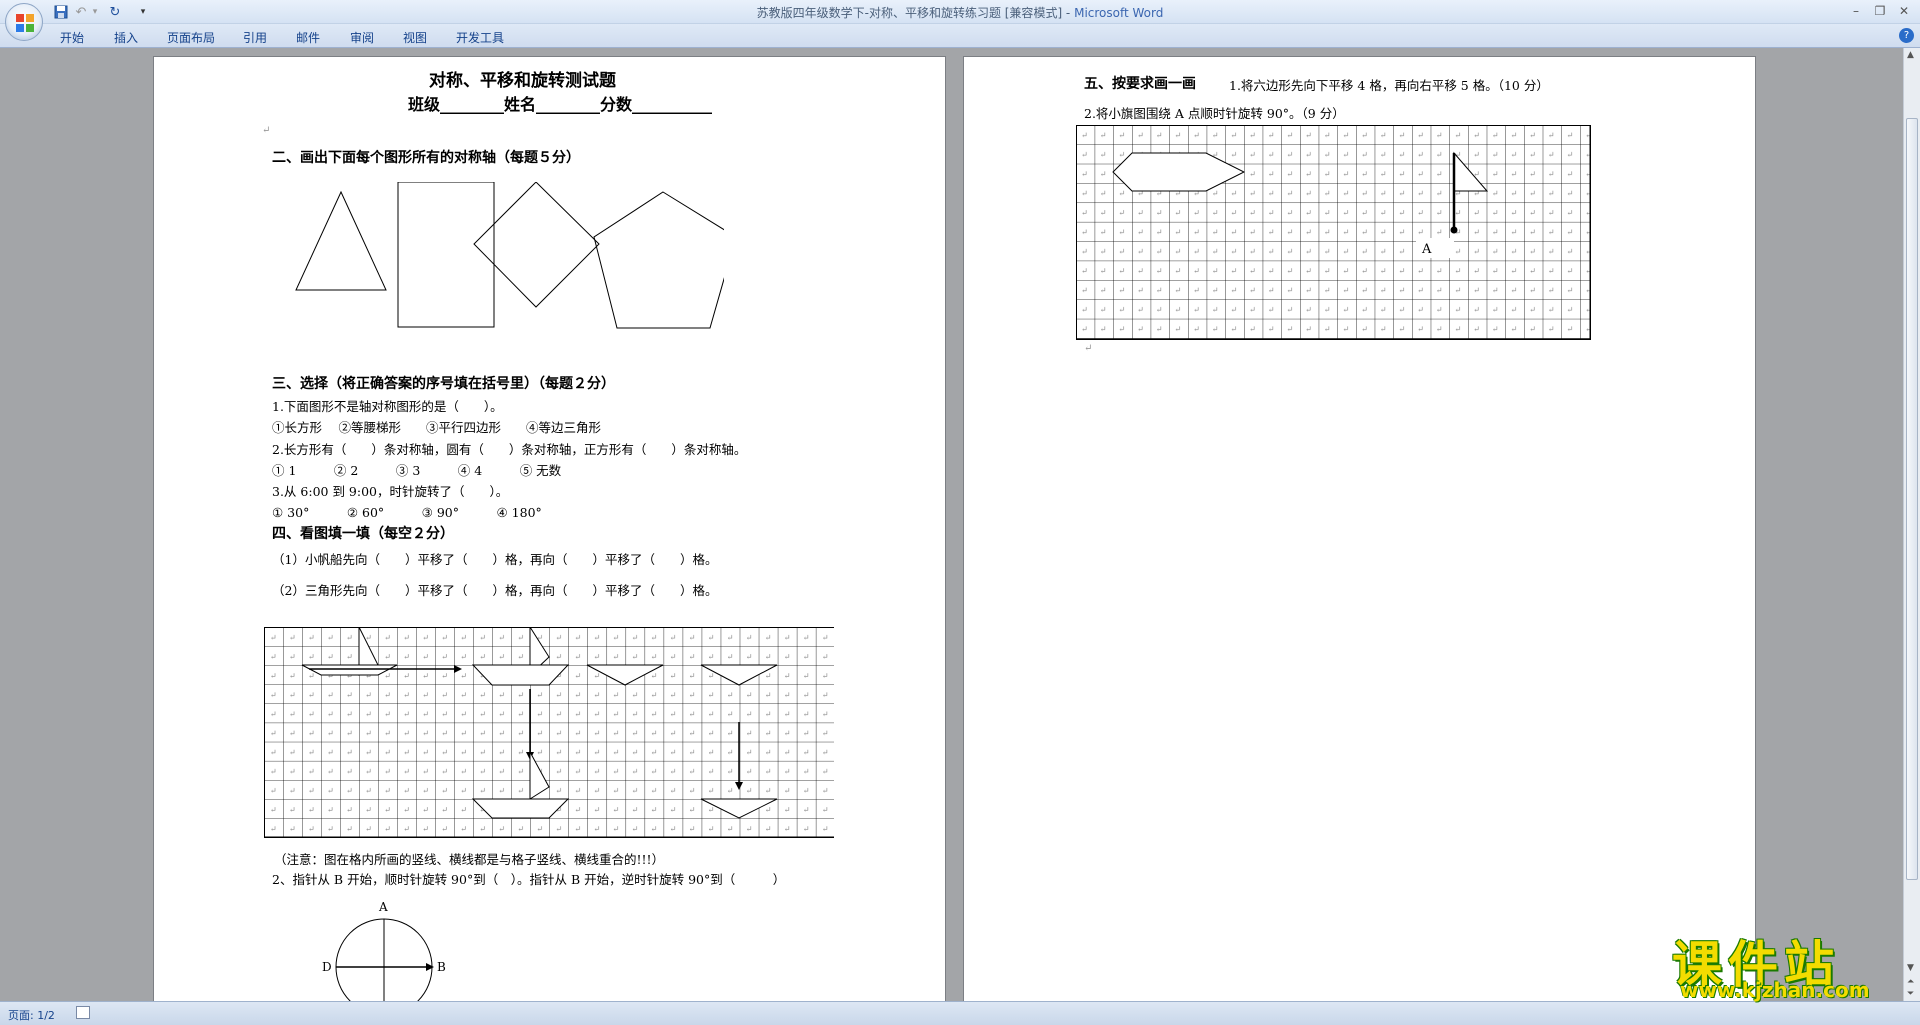 The height and width of the screenshot is (1025, 1920). I want to click on question-3-3-options: ① 30° ② 60° ③ 90° ④ 180°, so click(407, 512).